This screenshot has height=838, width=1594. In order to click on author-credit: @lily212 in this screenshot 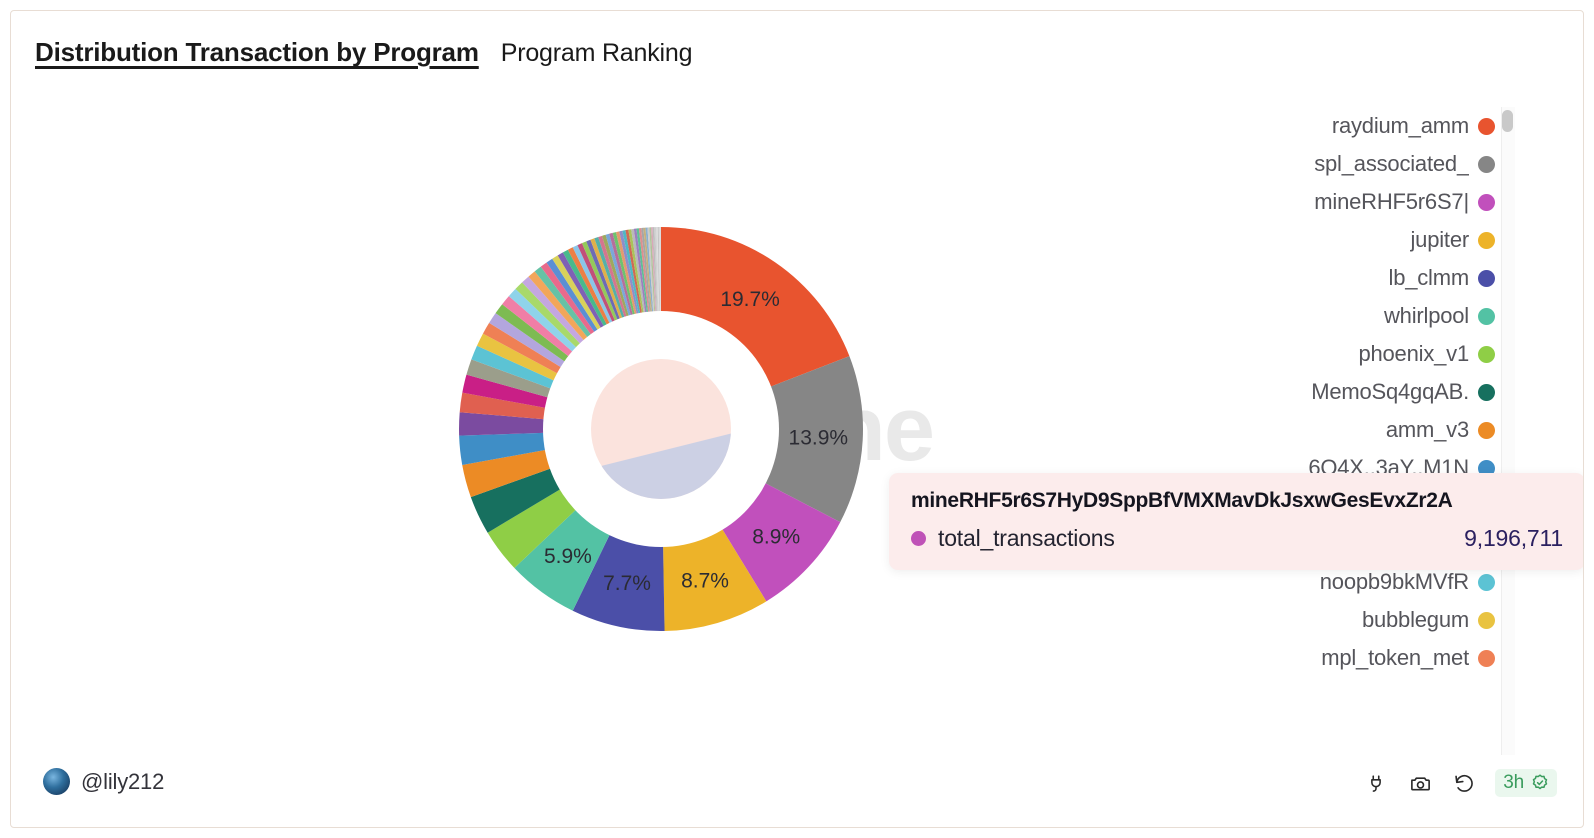, I will do `click(103, 781)`.